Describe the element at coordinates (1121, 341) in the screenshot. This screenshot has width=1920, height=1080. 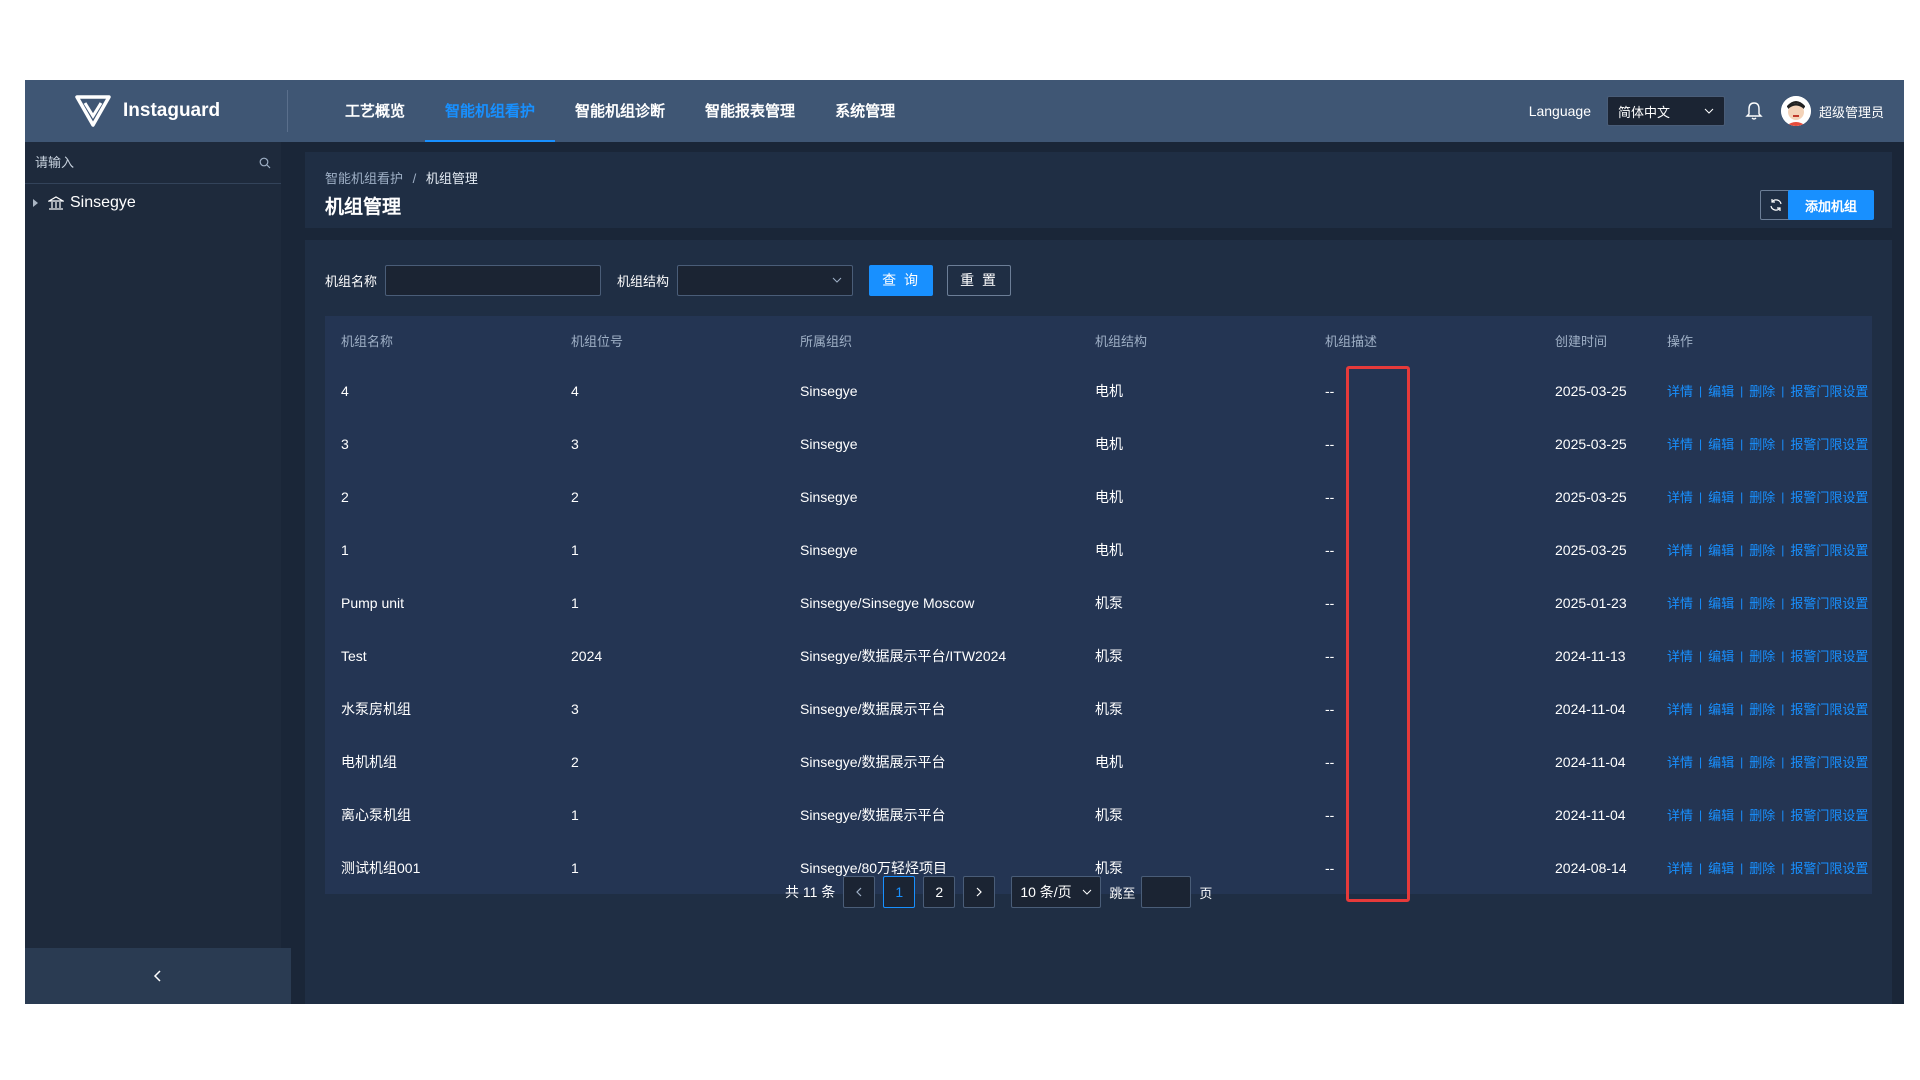
I see `header-structure: 机组结构` at that location.